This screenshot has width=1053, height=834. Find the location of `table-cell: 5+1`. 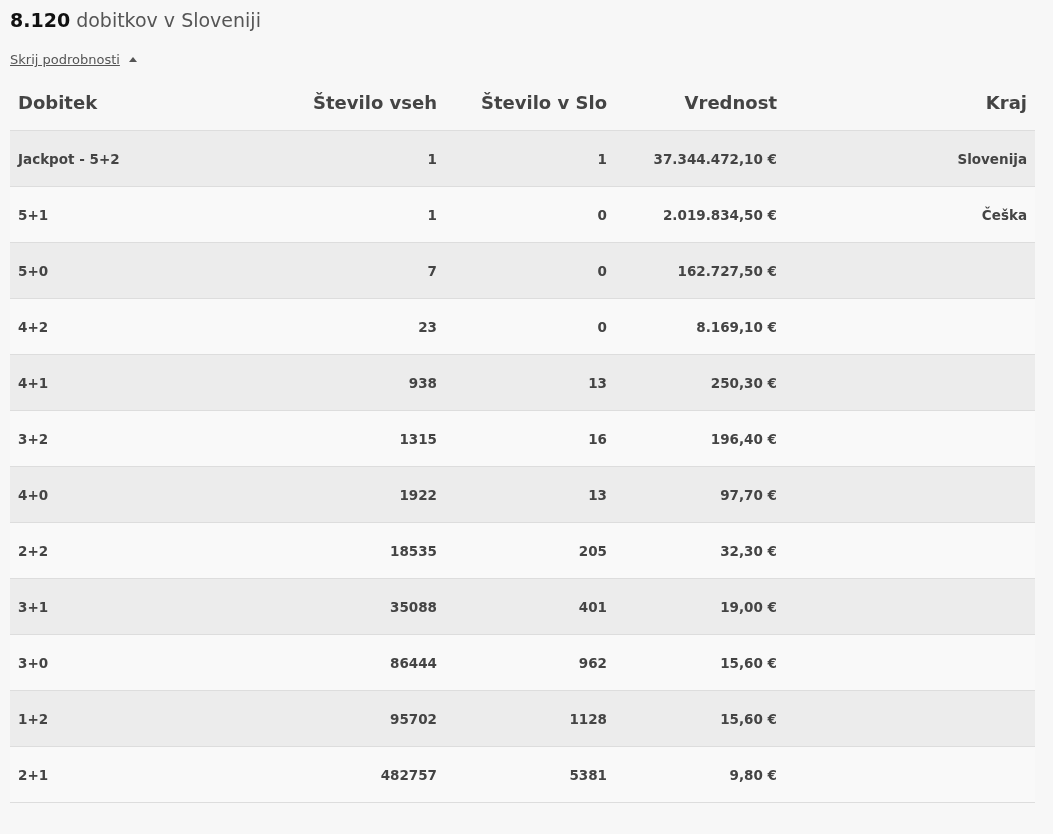

table-cell: 5+1 is located at coordinates (33, 214).